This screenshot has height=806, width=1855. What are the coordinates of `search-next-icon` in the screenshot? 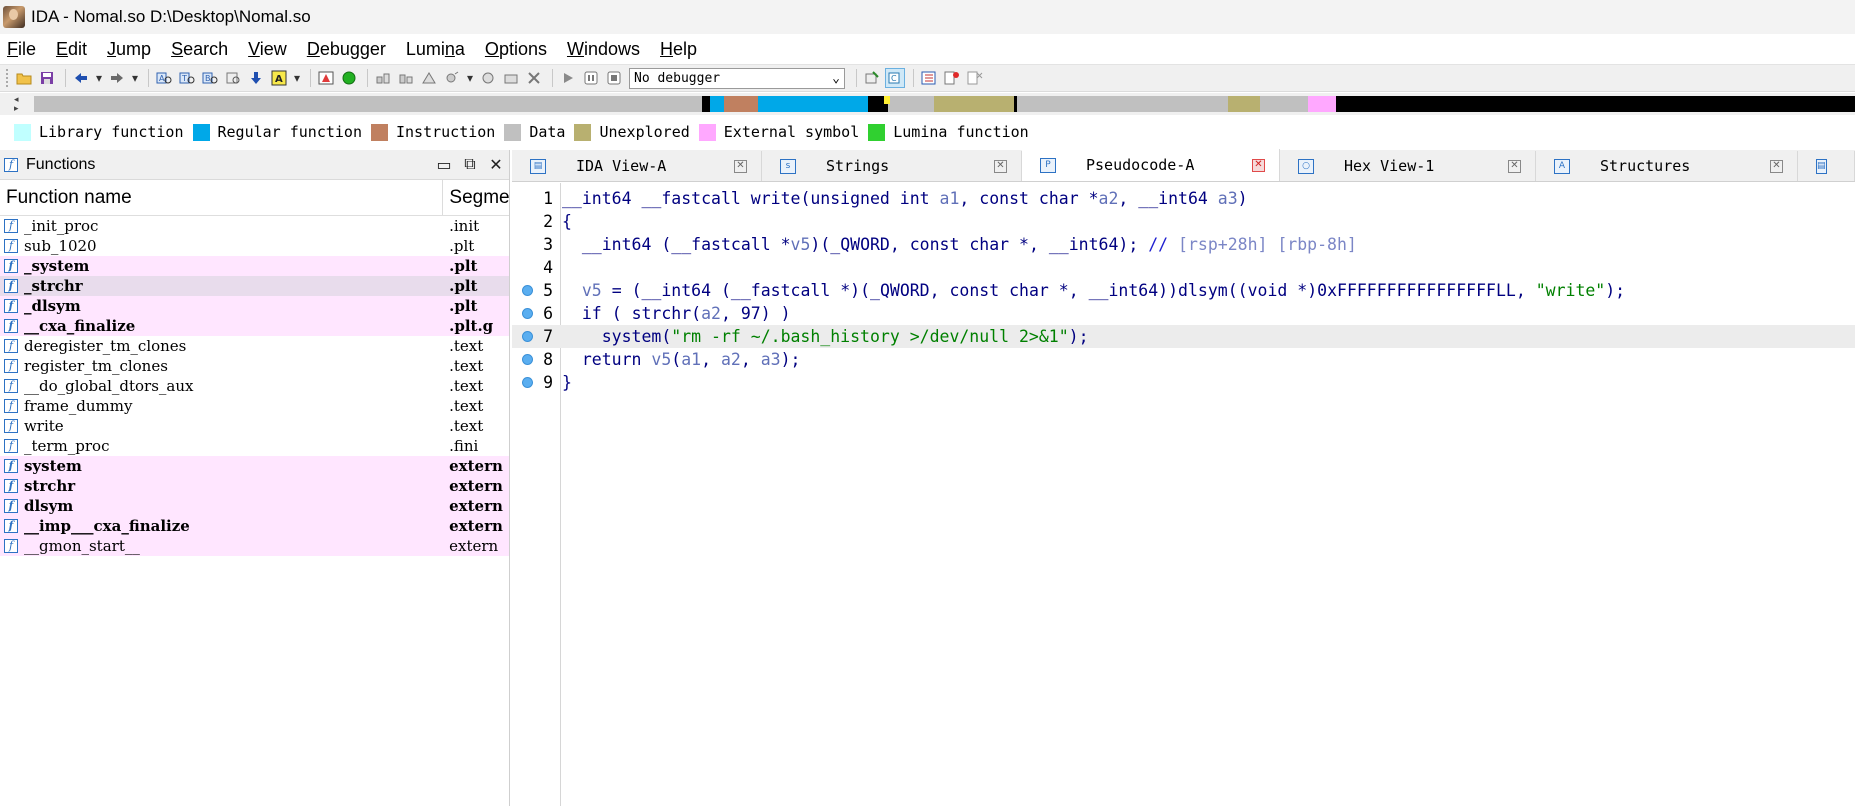 It's located at (233, 78).